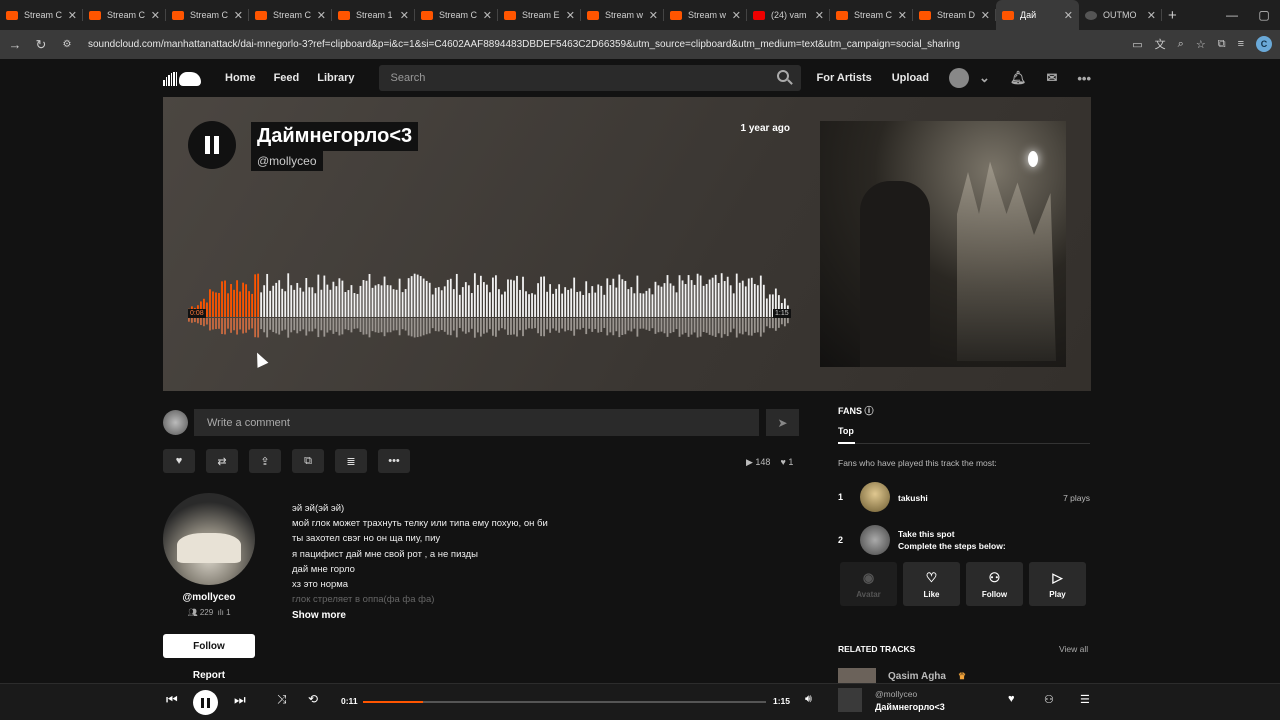 The width and height of the screenshot is (1280, 720). What do you see at coordinates (489, 304) in the screenshot?
I see `waveform` at bounding box center [489, 304].